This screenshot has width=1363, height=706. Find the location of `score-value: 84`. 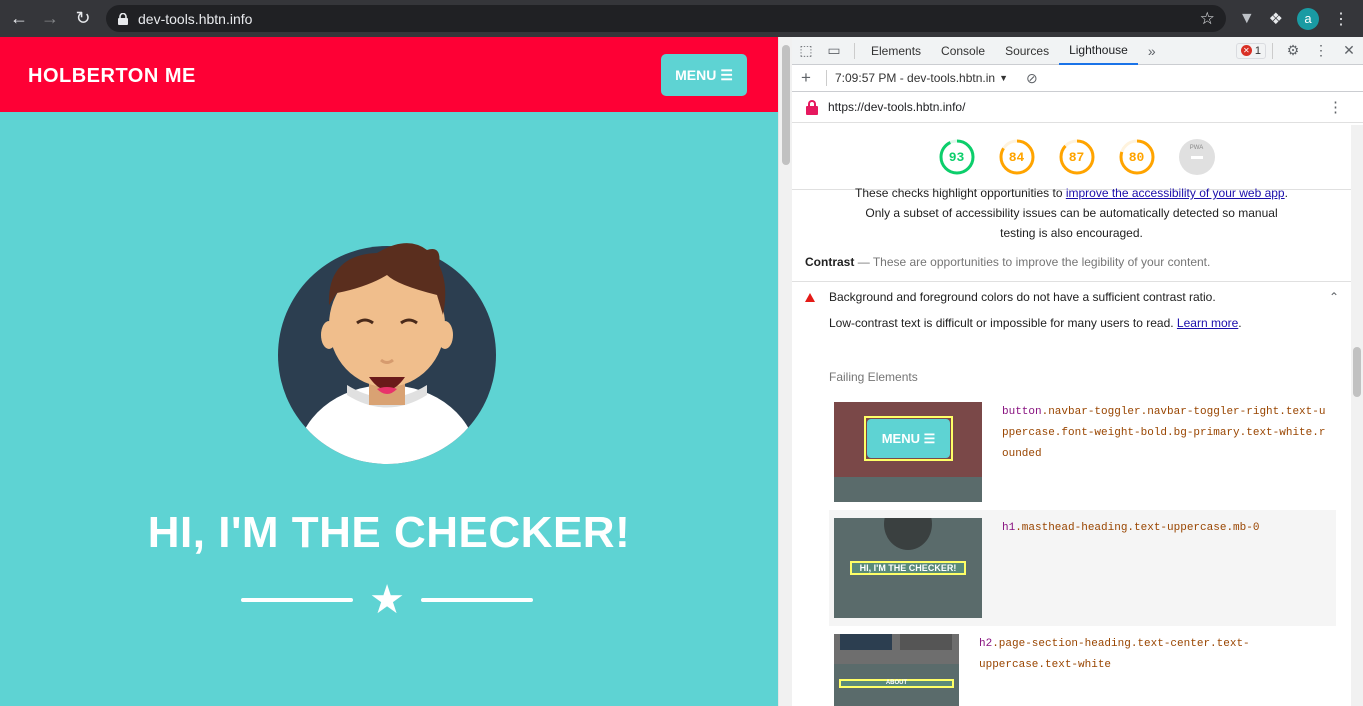

score-value: 84 is located at coordinates (1016, 157).